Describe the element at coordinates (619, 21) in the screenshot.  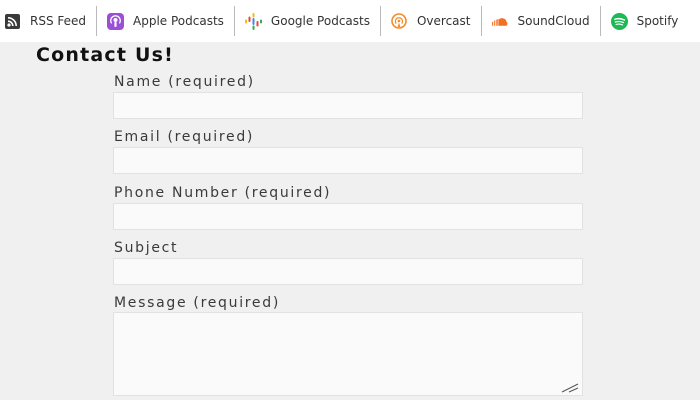
I see `spotify-icon` at that location.